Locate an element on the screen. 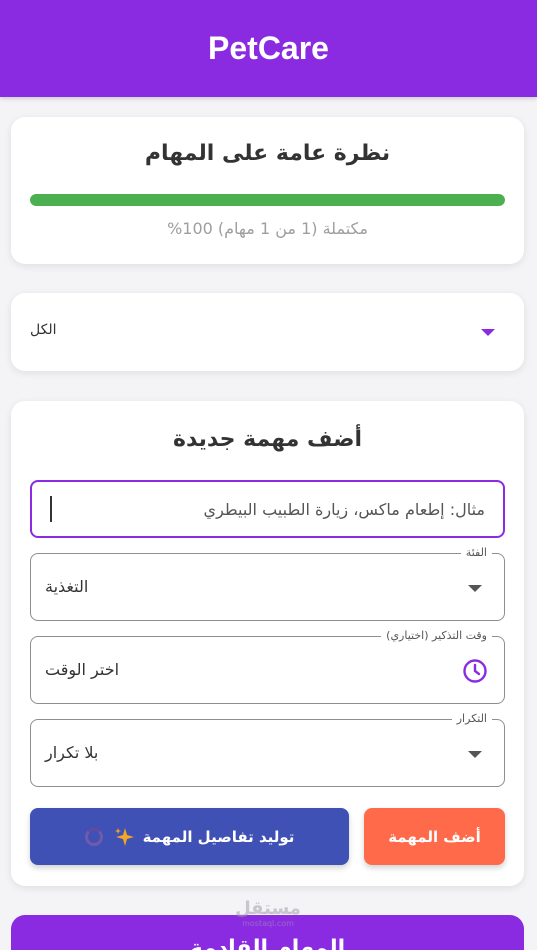 The width and height of the screenshot is (537, 950). add-task-heading: أضف مهمة جديدة is located at coordinates (267, 439).